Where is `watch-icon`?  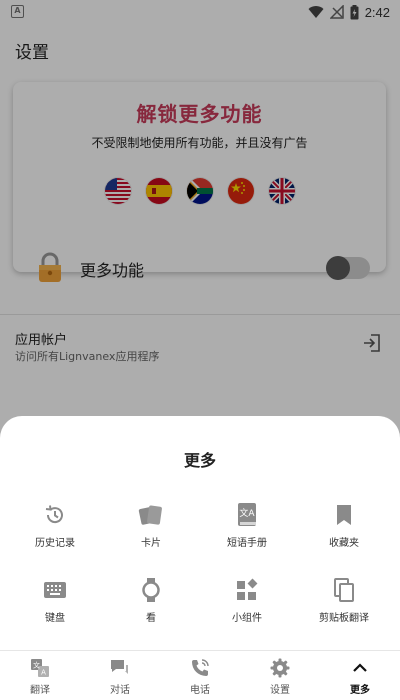
watch-icon is located at coordinates (151, 590).